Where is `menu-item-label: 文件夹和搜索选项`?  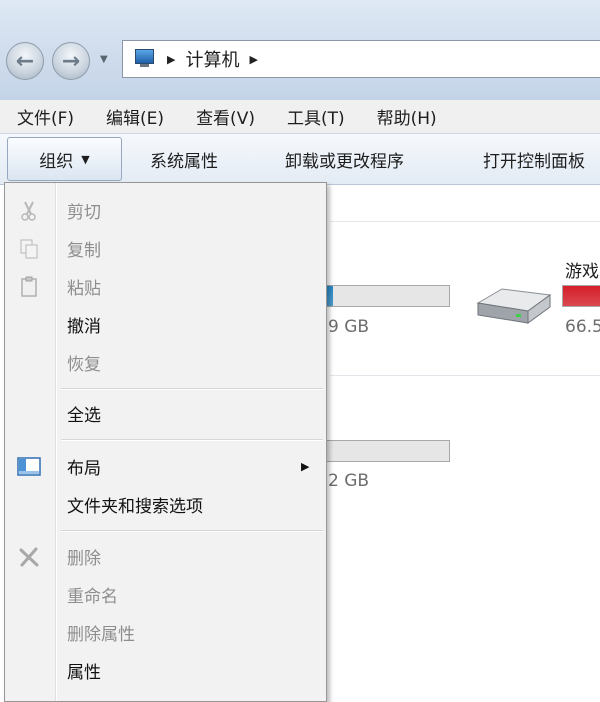 menu-item-label: 文件夹和搜索选项 is located at coordinates (135, 506).